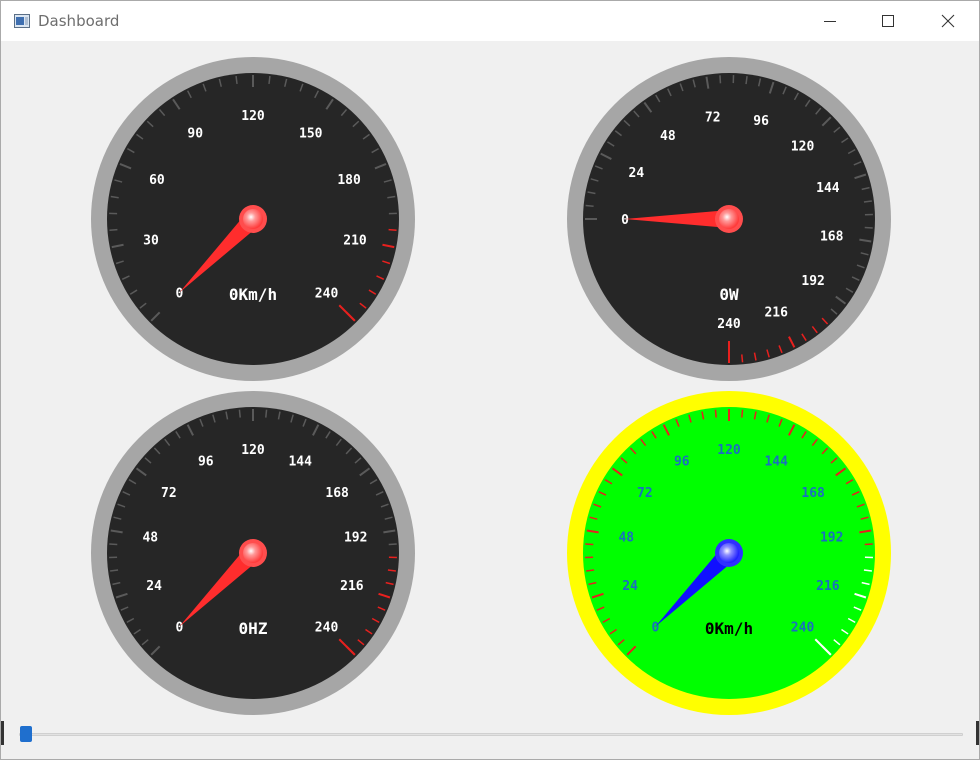  Describe the element at coordinates (311, 134) in the screenshot. I see `tick-label: 150` at that location.